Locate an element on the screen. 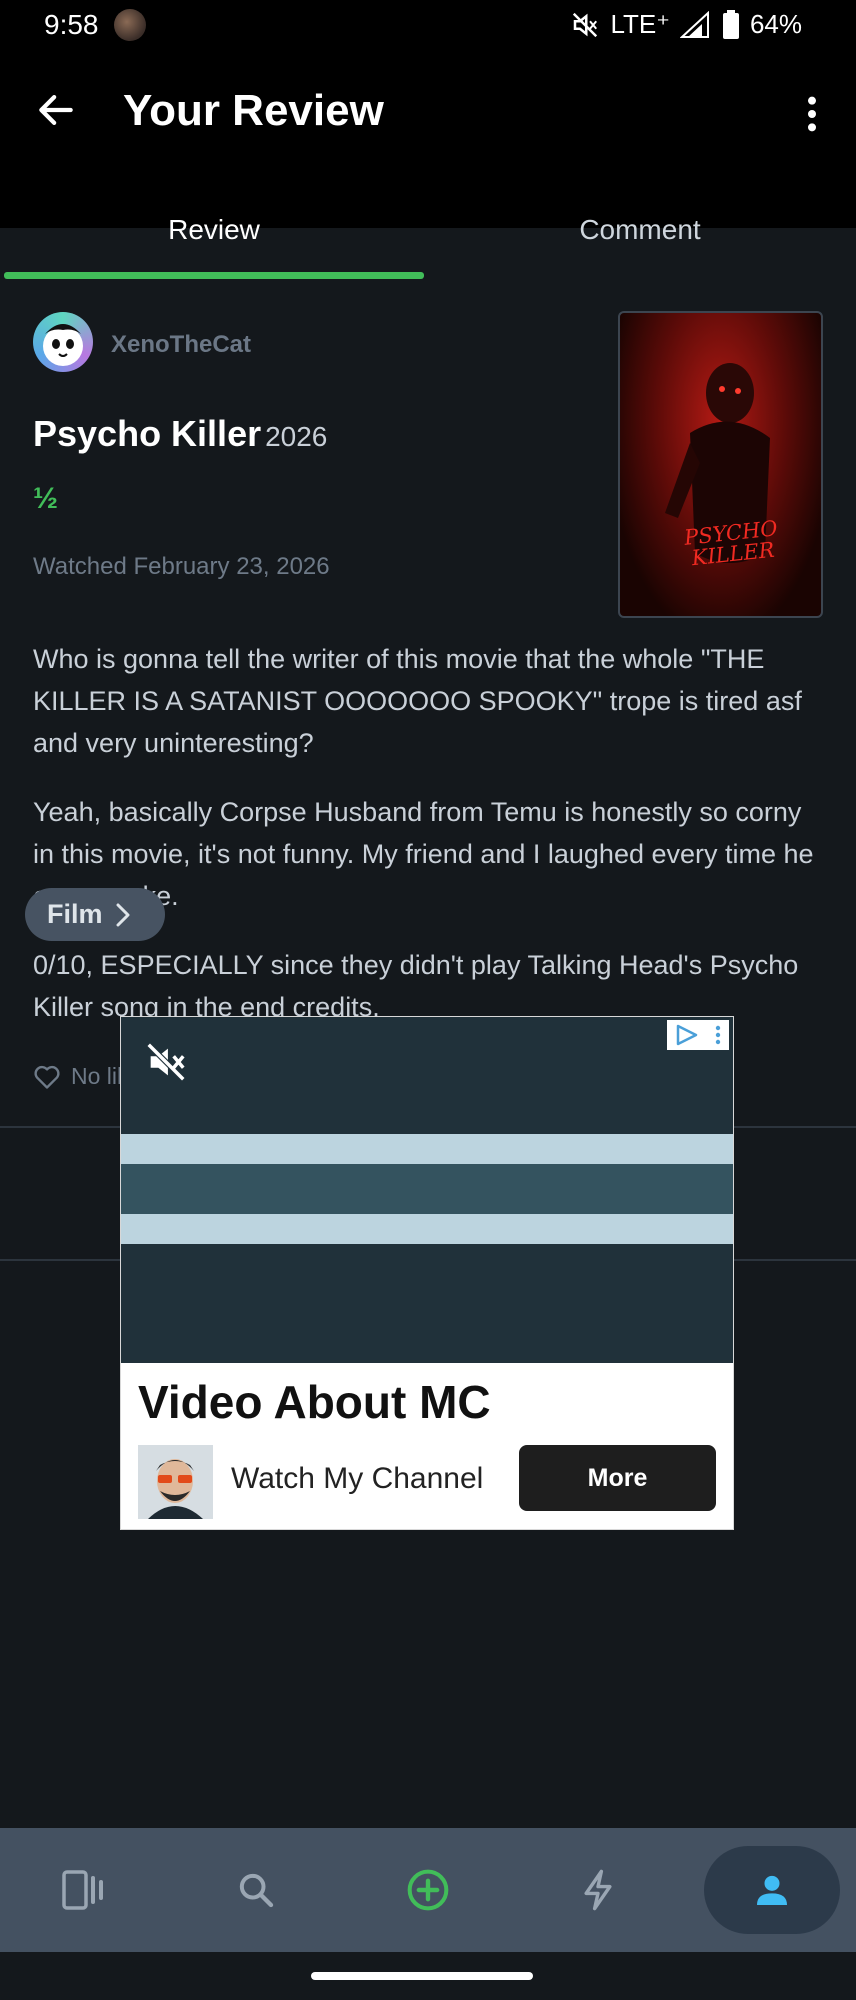  profile-icon is located at coordinates (772, 1890).